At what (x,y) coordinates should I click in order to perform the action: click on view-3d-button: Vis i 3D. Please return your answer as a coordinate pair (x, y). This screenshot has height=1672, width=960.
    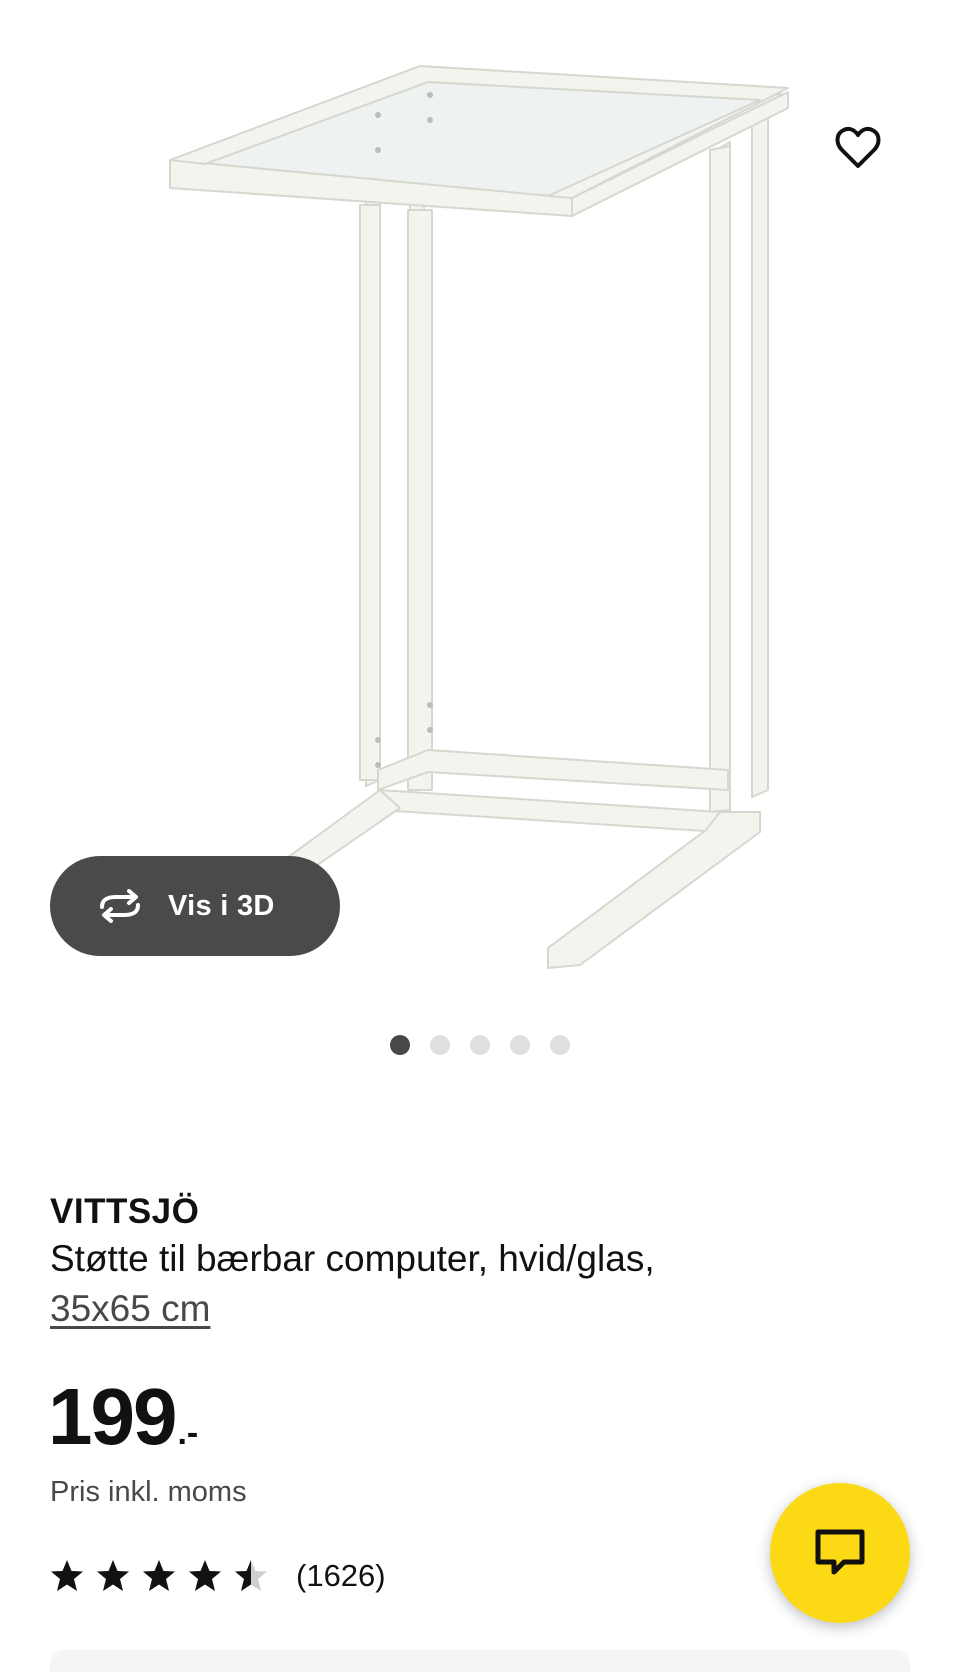
    Looking at the image, I should click on (195, 906).